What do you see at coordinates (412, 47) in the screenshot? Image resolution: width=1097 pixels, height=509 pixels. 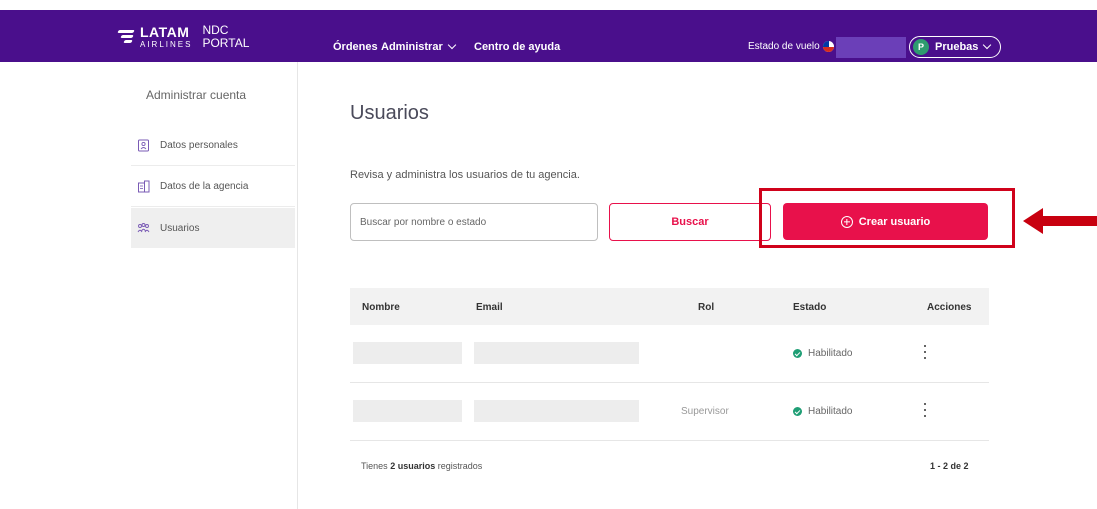 I see `nav-administrar-label: Administrar` at bounding box center [412, 47].